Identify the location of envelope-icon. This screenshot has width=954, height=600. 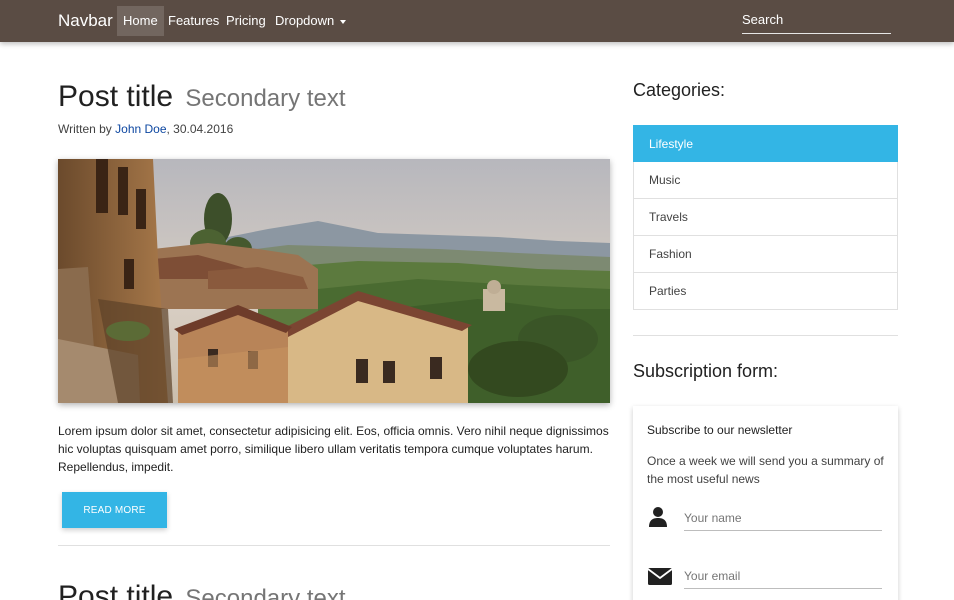
(660, 576).